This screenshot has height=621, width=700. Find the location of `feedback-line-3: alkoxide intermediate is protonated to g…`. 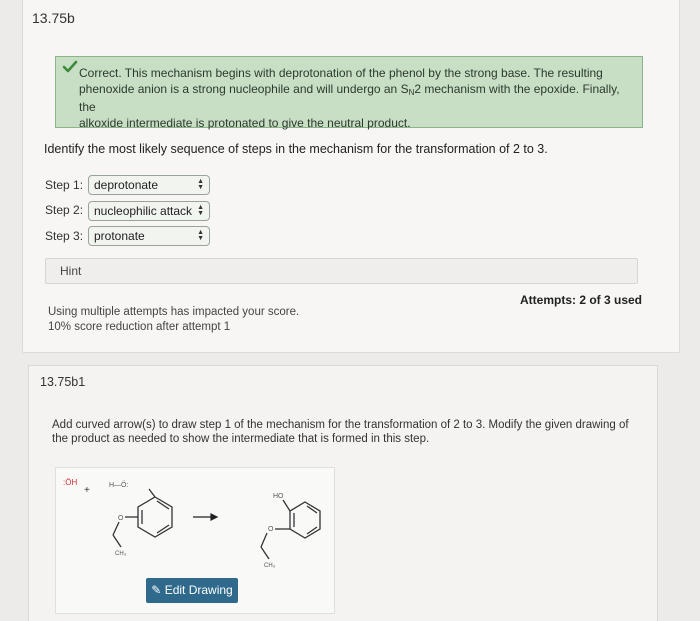

feedback-line-3: alkoxide intermediate is protonated to g… is located at coordinates (245, 122).